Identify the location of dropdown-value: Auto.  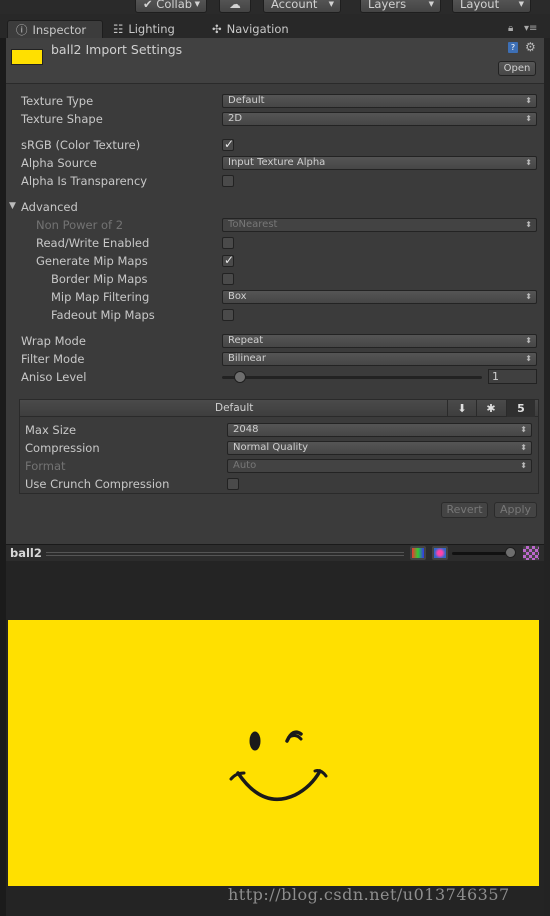
(245, 465).